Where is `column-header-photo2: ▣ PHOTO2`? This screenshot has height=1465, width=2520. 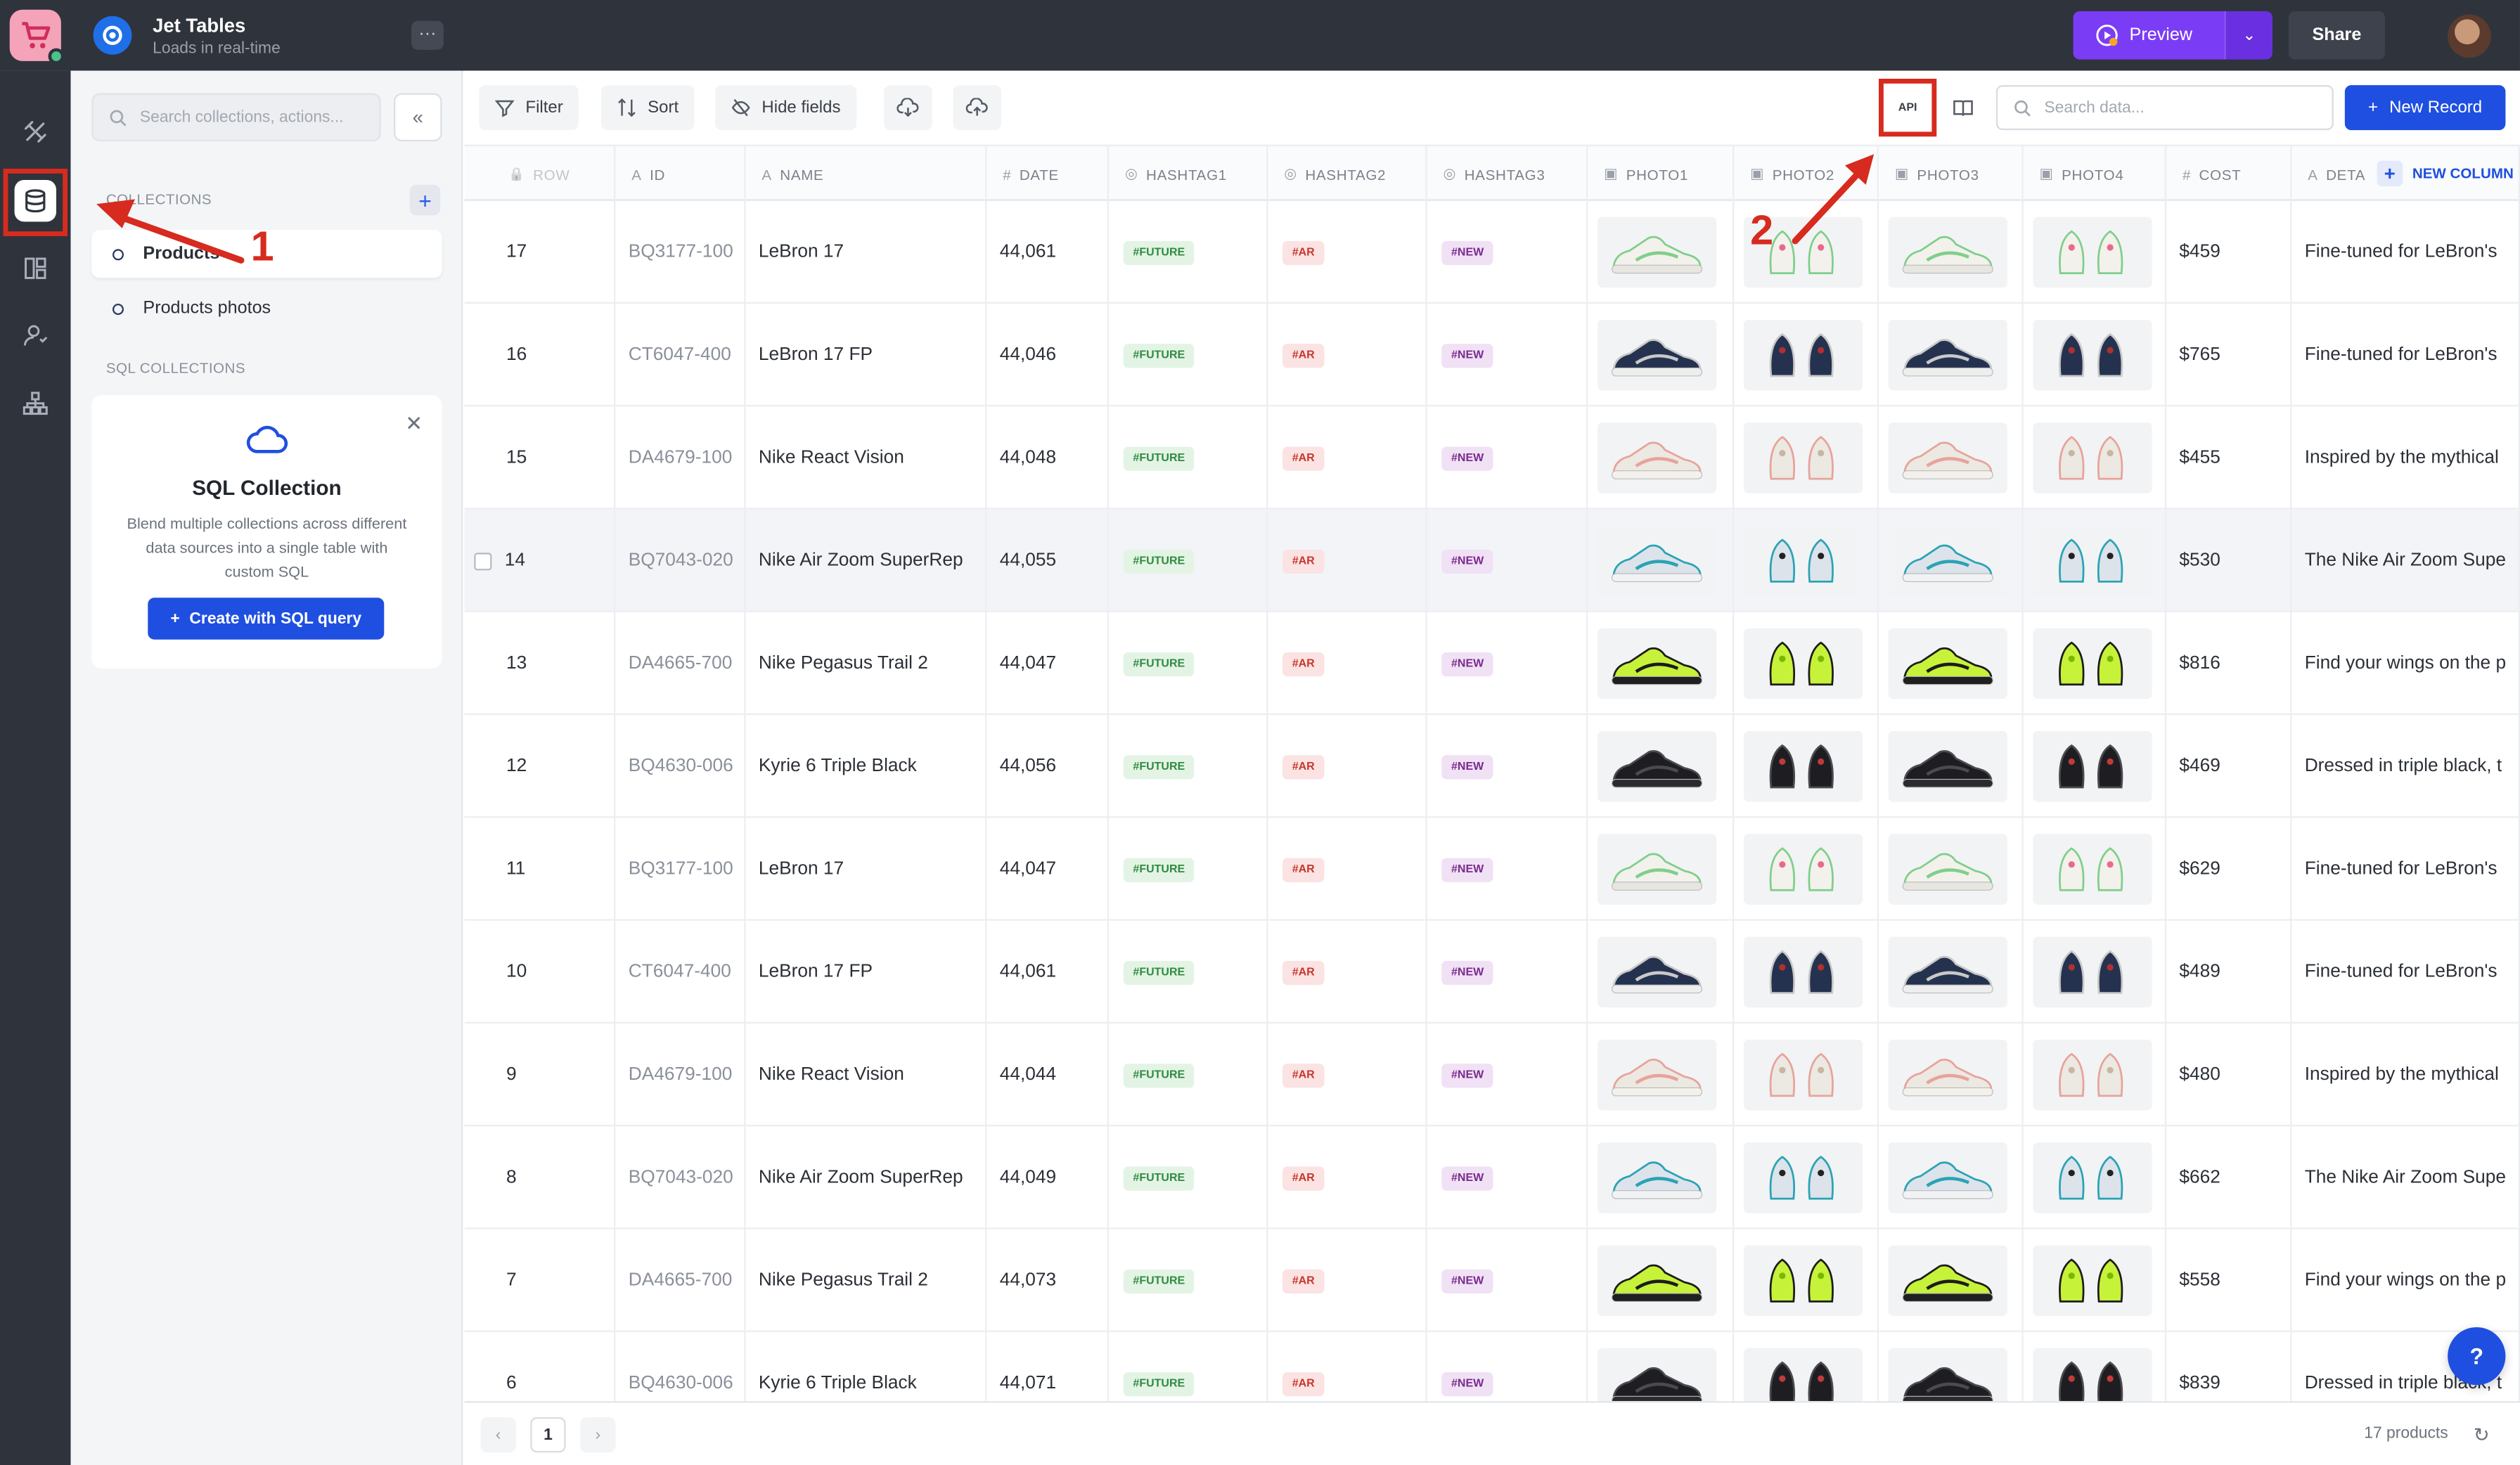 column-header-photo2: ▣ PHOTO2 is located at coordinates (1806, 174).